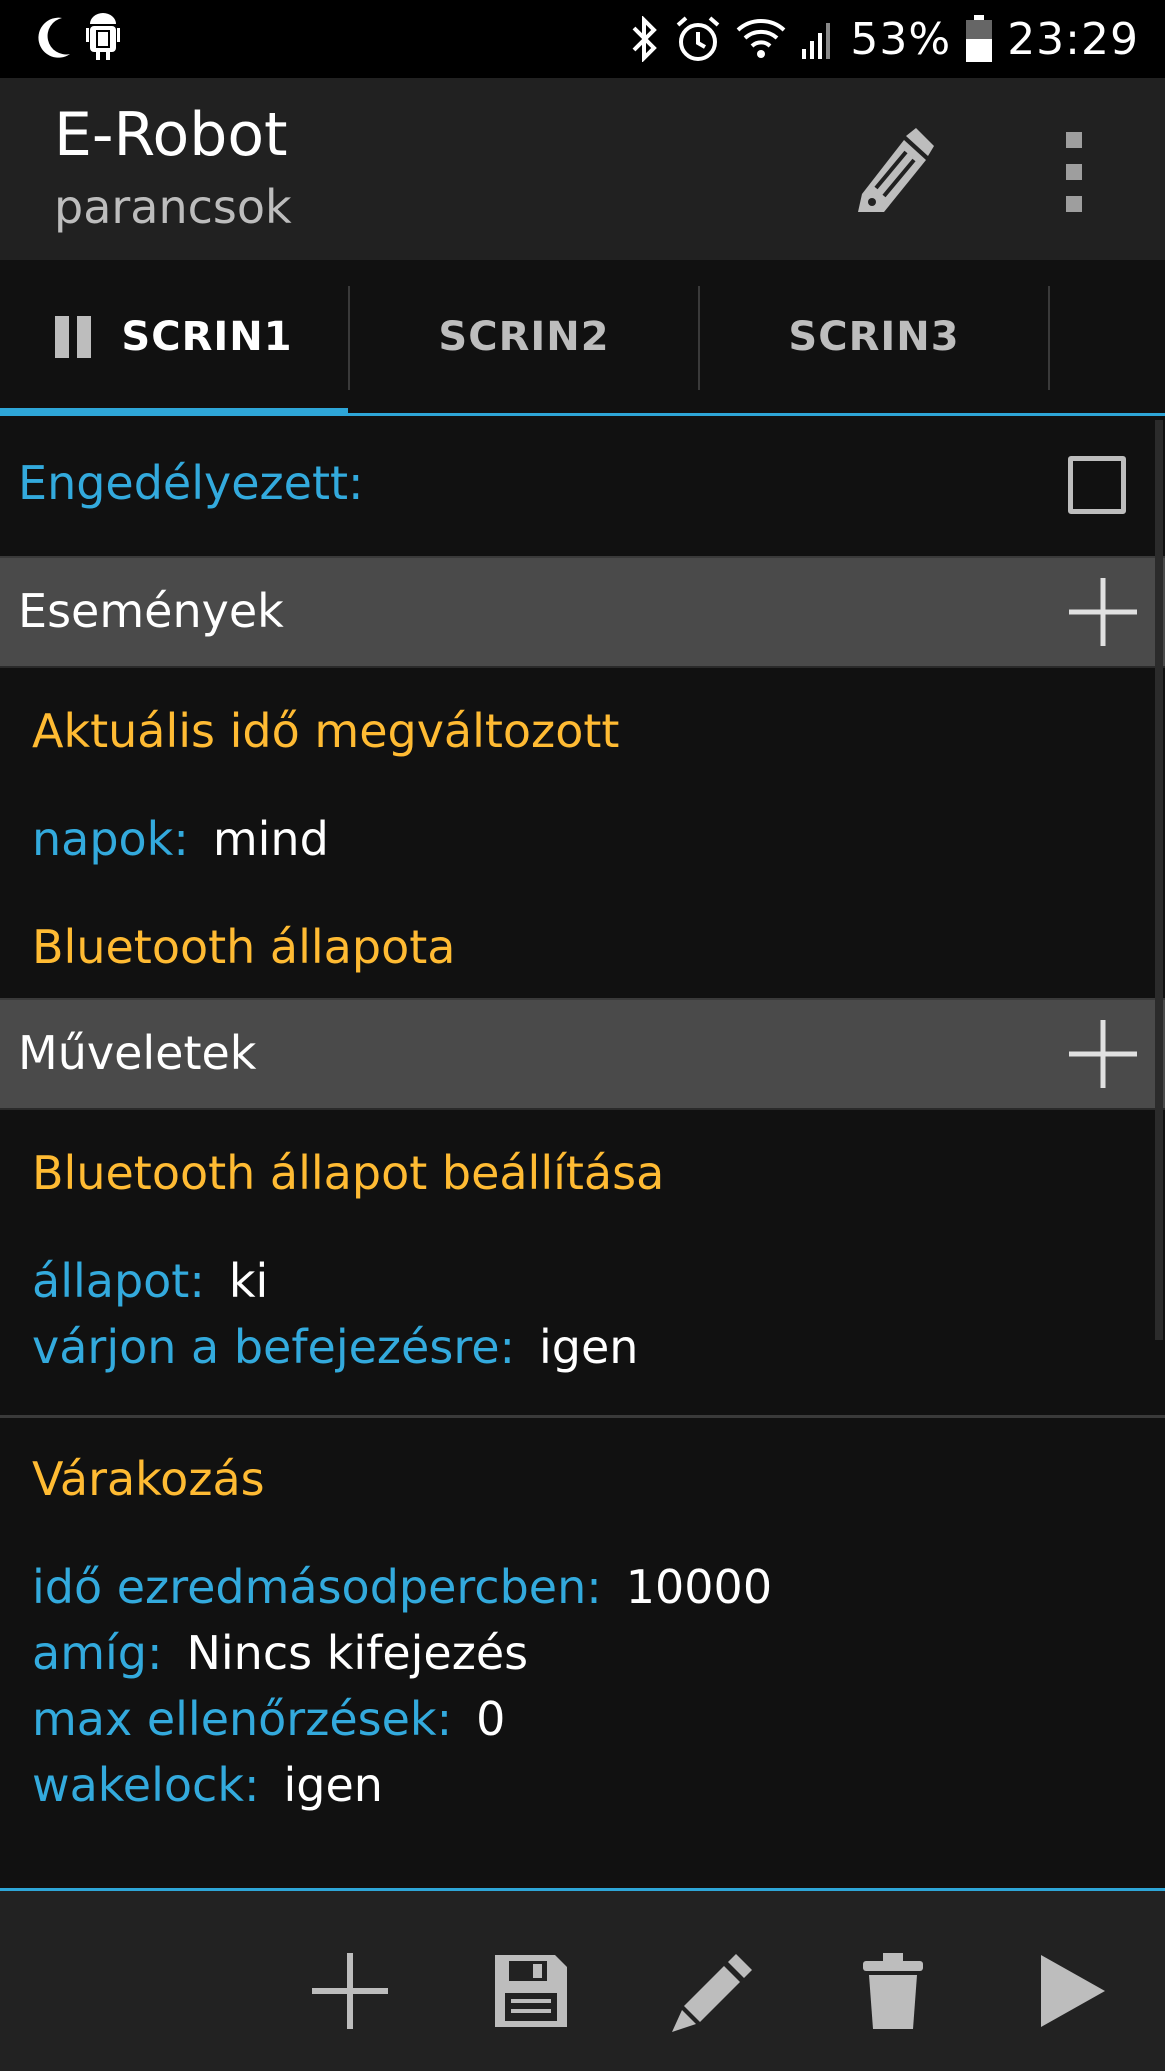  I want to click on enabled-label: Engedélyezett:, so click(191, 483).